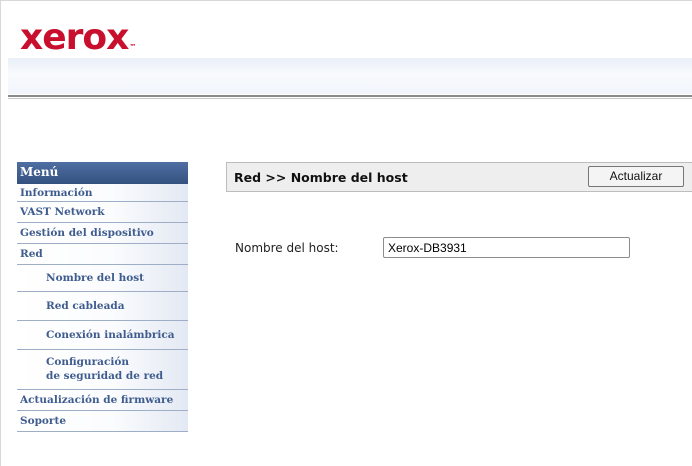 This screenshot has width=692, height=466. Describe the element at coordinates (0, 233) in the screenshot. I see `window-left-border` at that location.